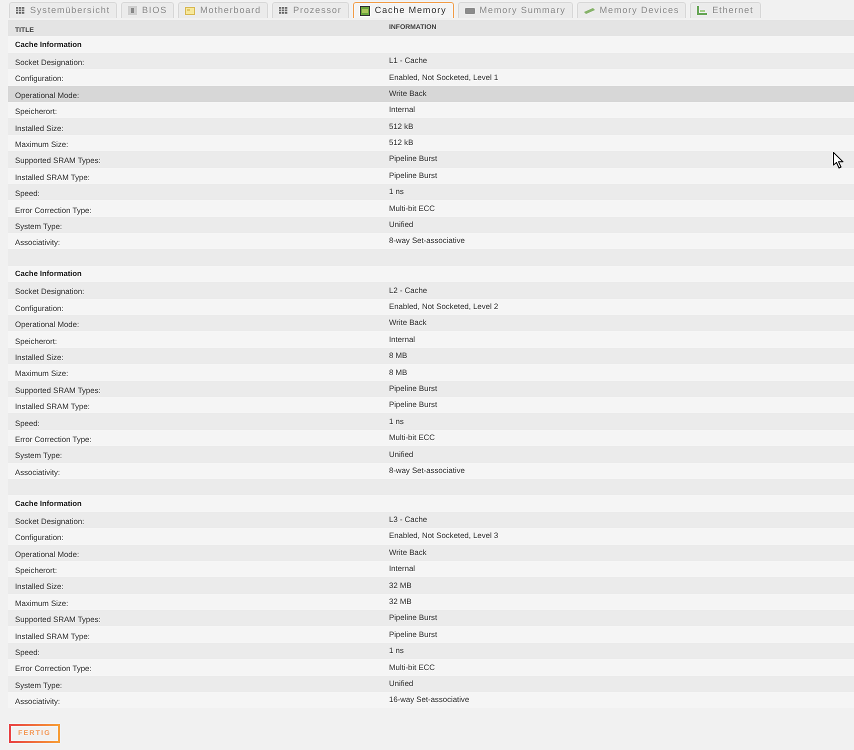  Describe the element at coordinates (310, 10) in the screenshot. I see `tab: Prozessor` at that location.